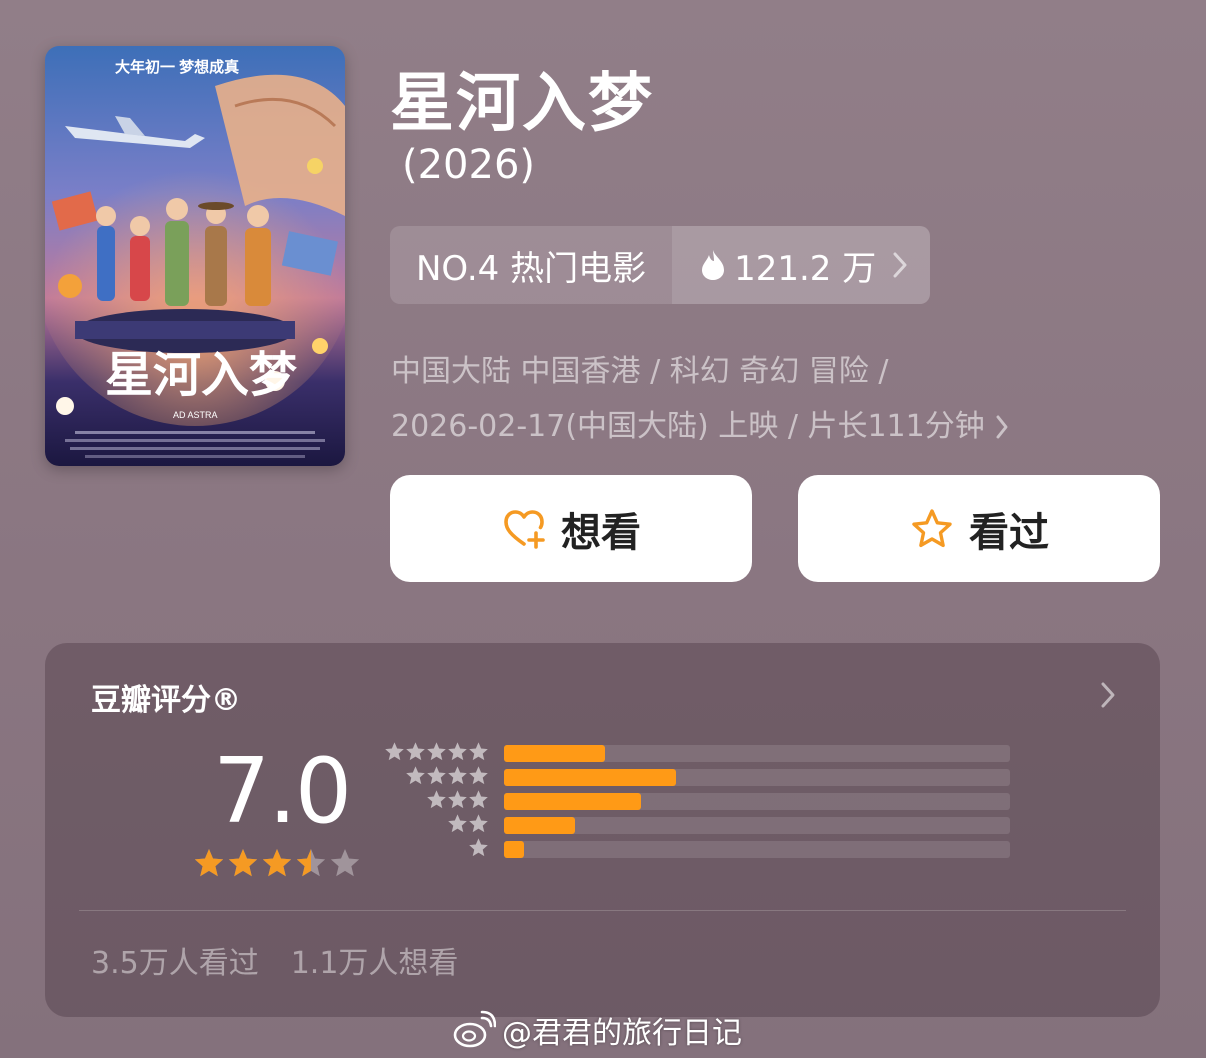 The width and height of the screenshot is (1206, 1058). I want to click on movie-year: (2026), so click(469, 165).